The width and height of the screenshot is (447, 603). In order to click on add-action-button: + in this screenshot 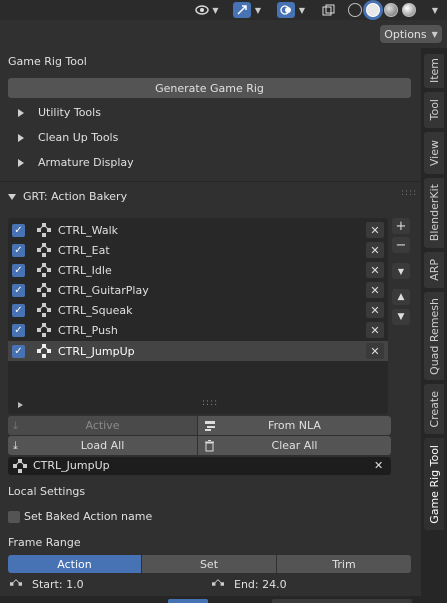, I will do `click(401, 226)`.